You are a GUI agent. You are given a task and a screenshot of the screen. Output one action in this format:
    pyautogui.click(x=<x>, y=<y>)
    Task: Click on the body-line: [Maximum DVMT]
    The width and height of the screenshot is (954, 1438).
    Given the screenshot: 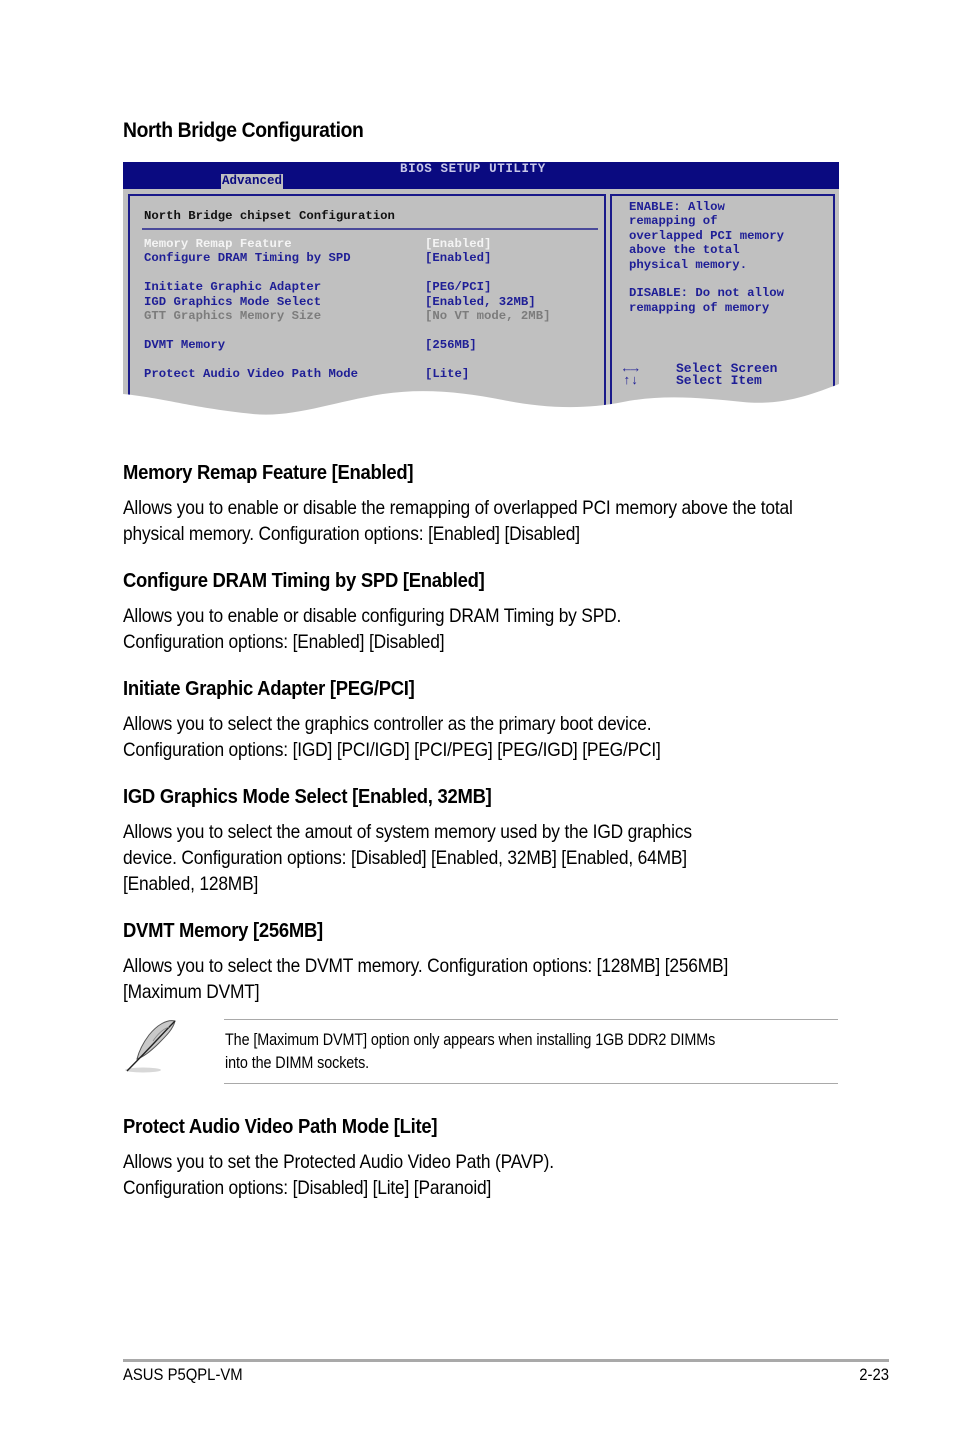 What is the action you would take?
    pyautogui.click(x=191, y=992)
    